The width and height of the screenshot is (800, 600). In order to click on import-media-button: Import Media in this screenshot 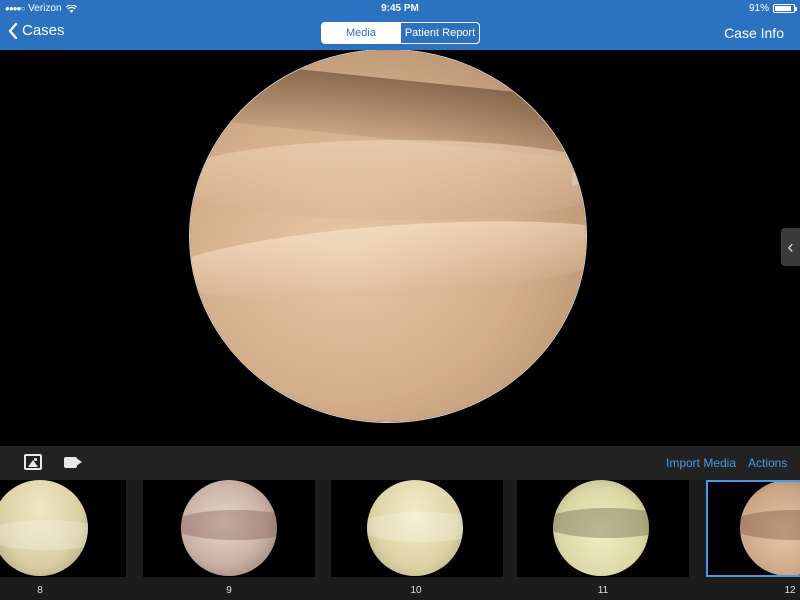, I will do `click(701, 463)`.